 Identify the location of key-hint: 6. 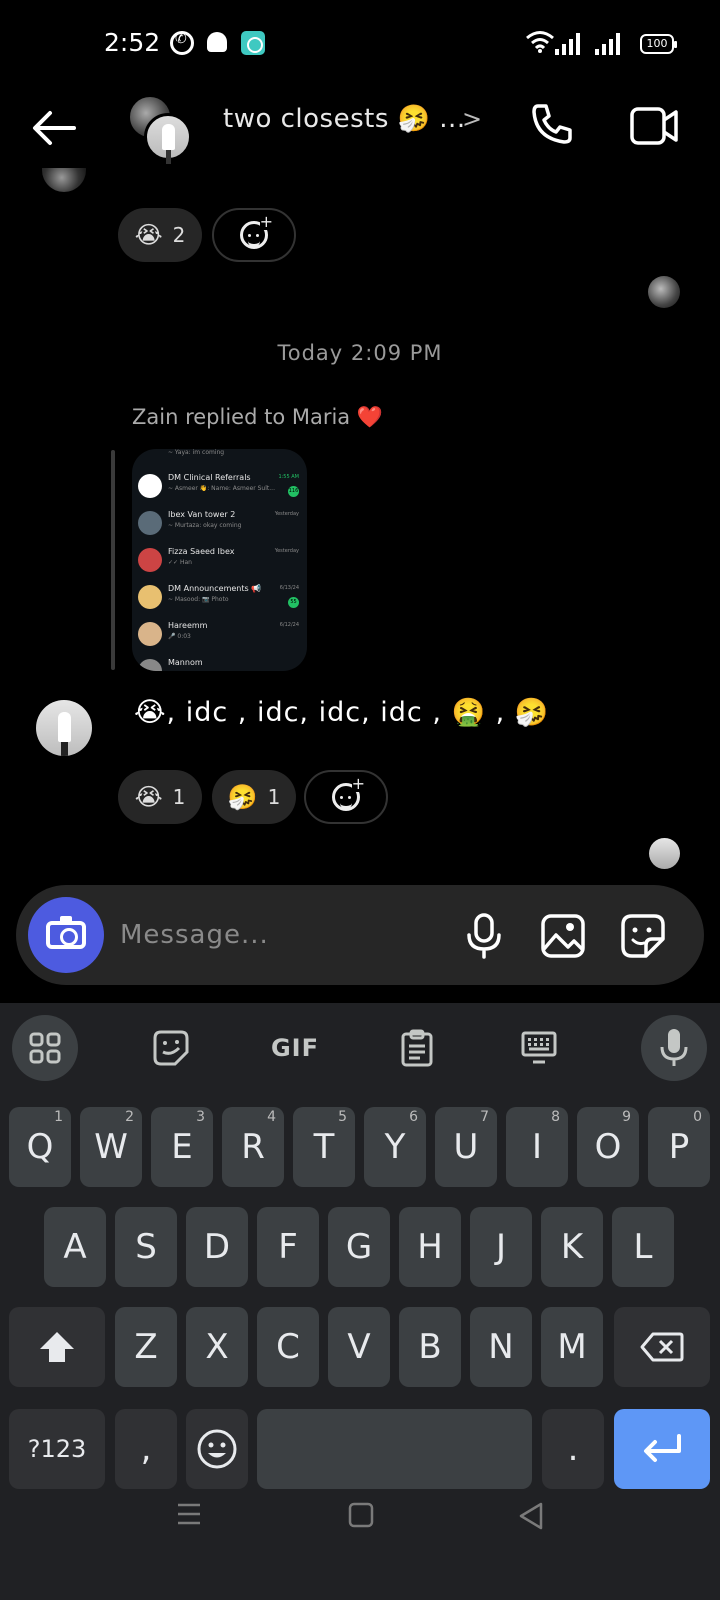
(413, 1117).